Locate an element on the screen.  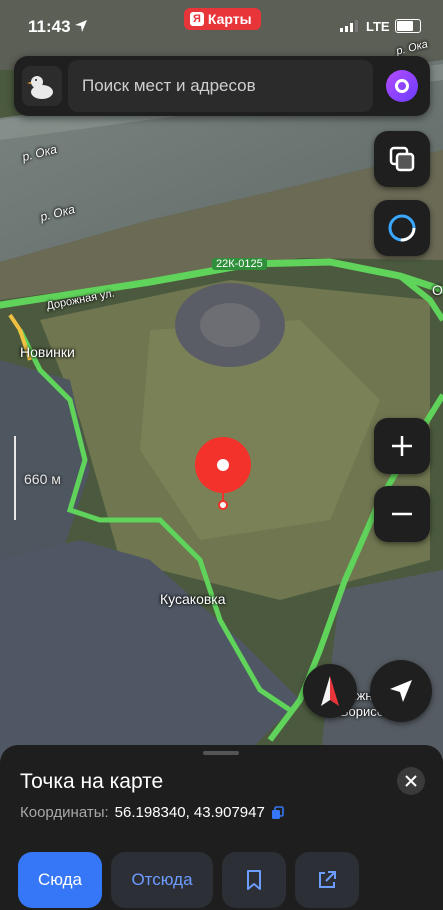
coordinates-value: 56.198340, 43.907947 is located at coordinates (190, 812).